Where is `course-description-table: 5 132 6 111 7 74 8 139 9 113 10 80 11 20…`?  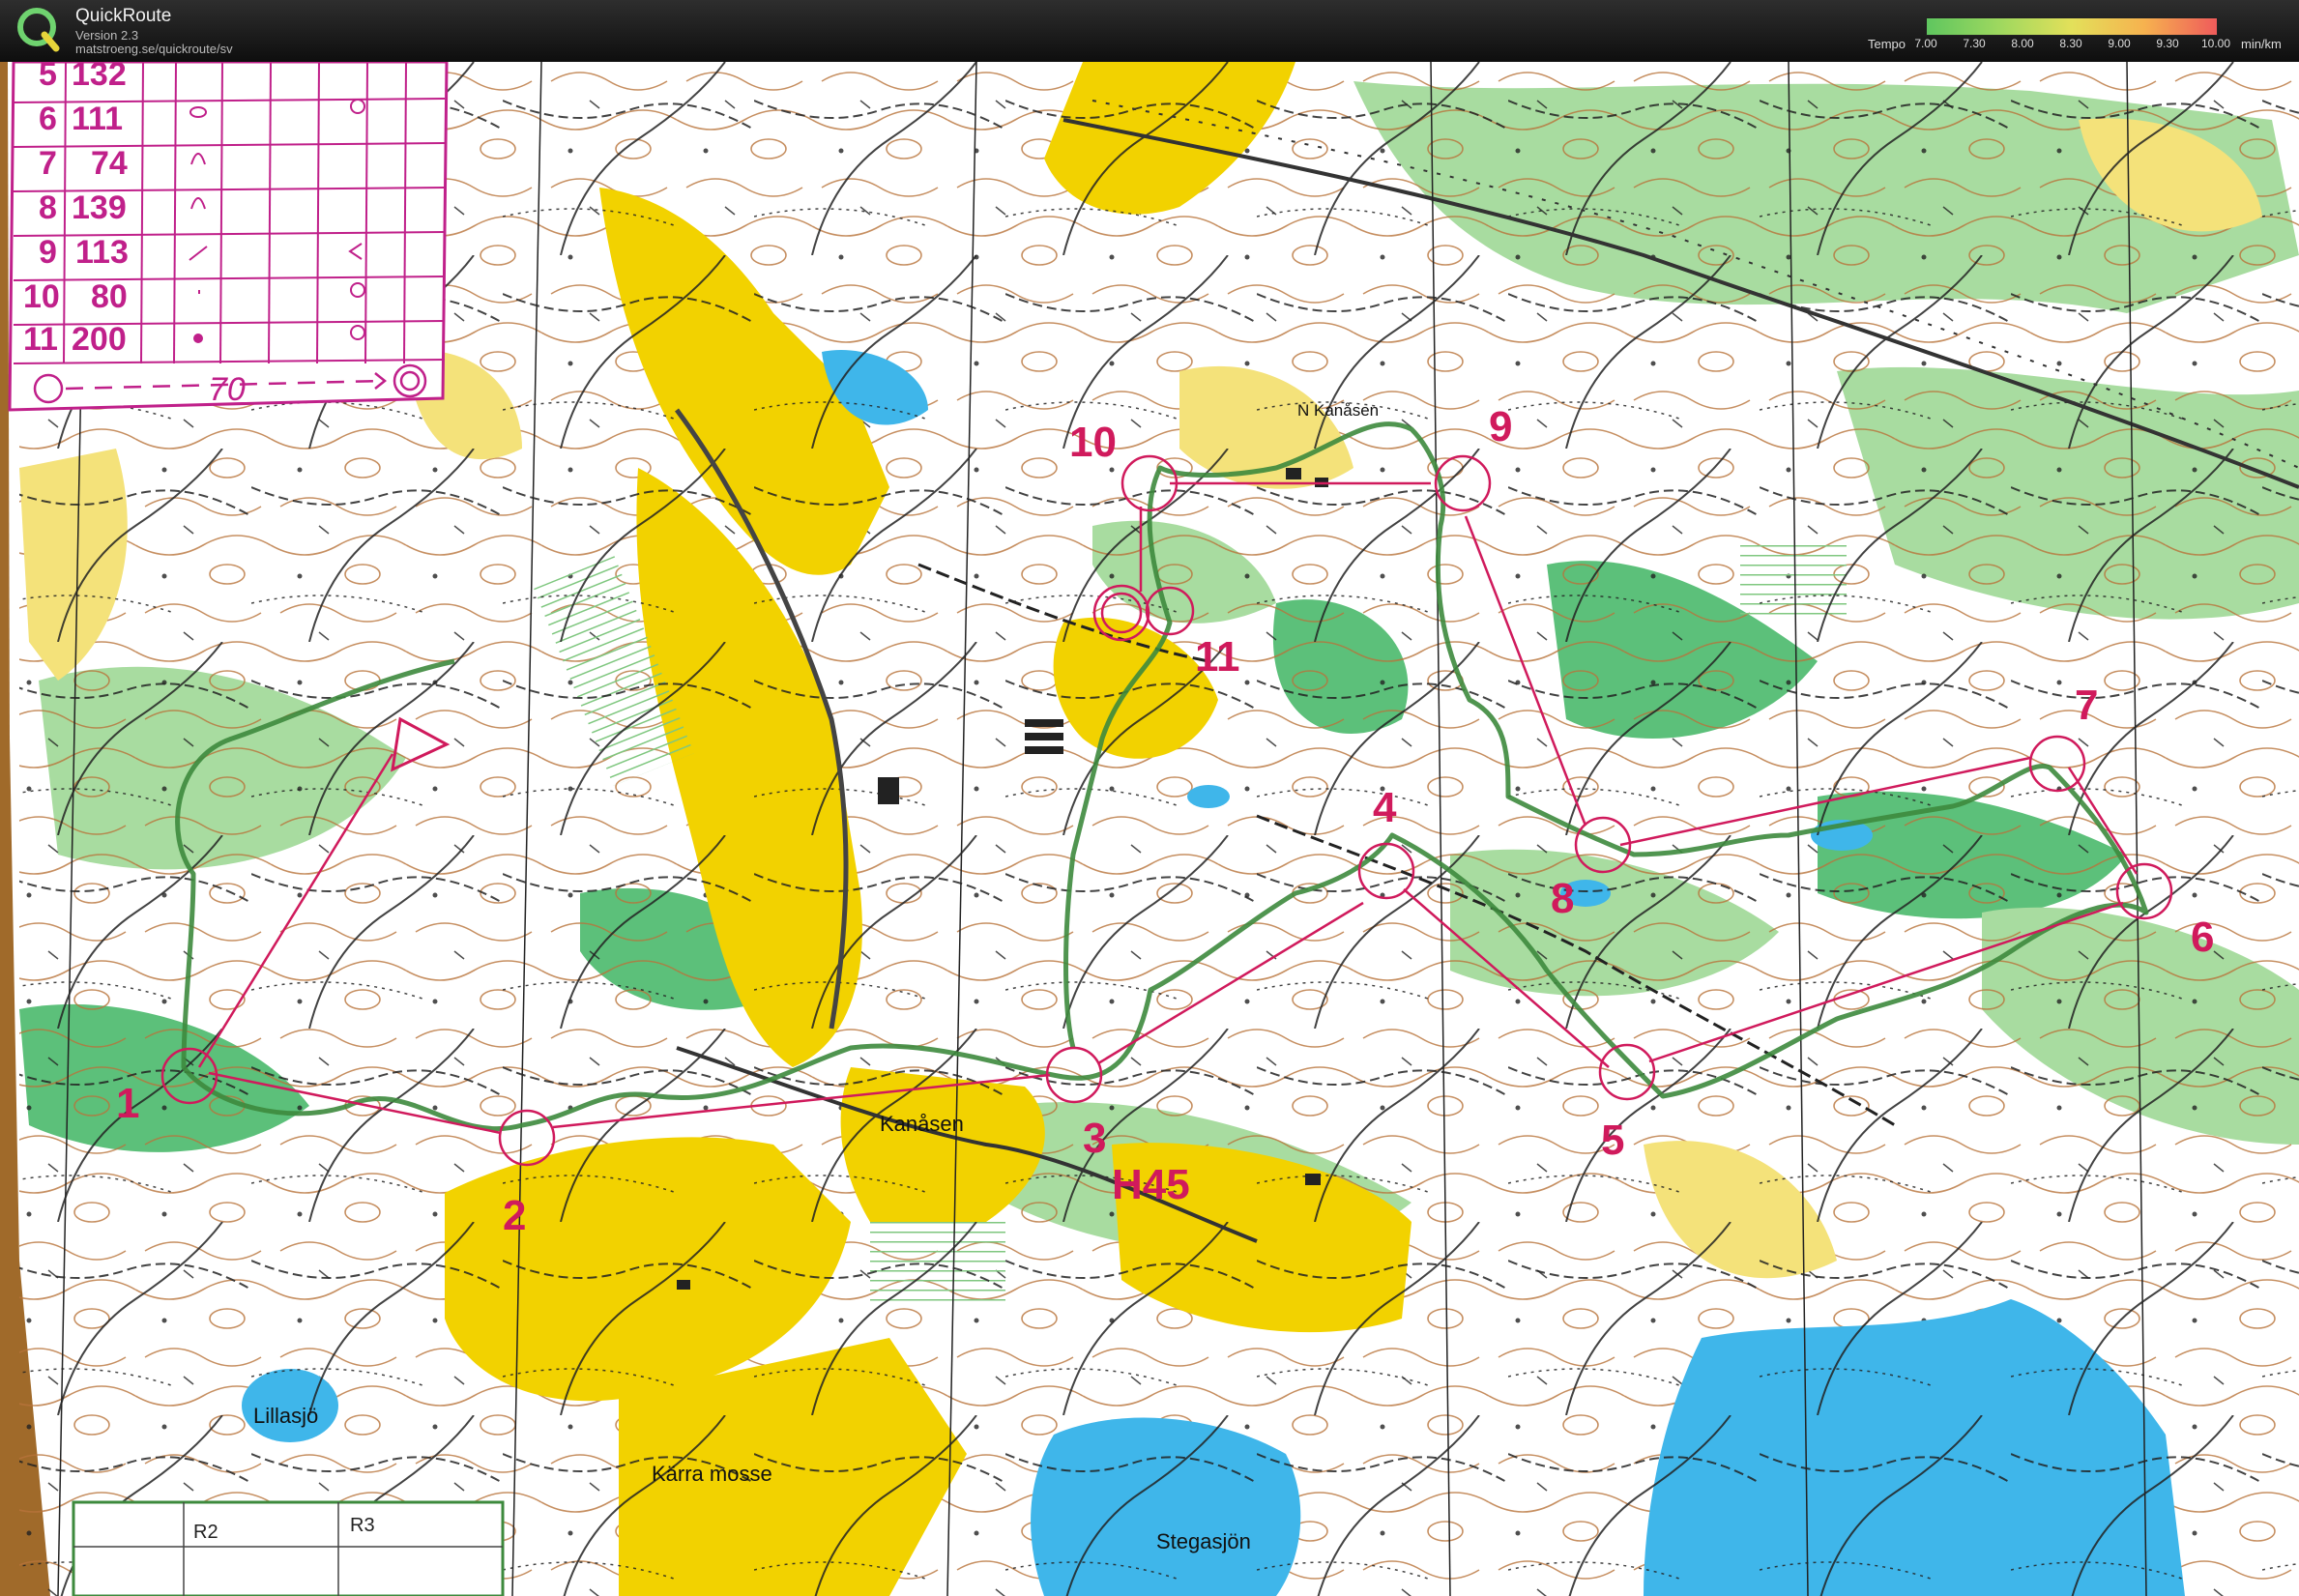 course-description-table: 5 132 6 111 7 74 8 139 9 113 10 80 11 20… is located at coordinates (228, 237).